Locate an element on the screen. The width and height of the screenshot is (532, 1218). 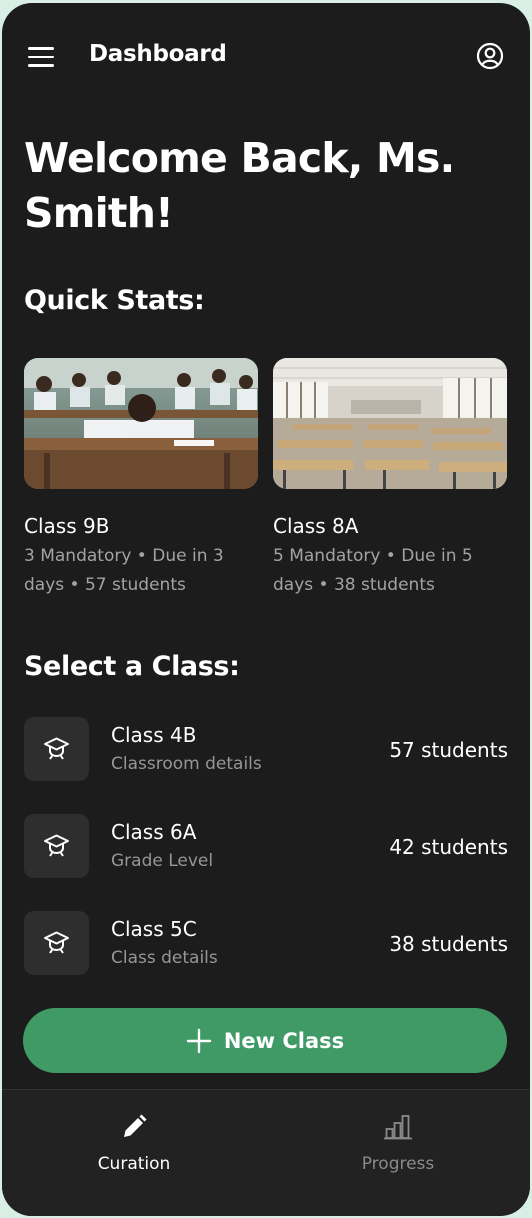
page-title: Dashboard is located at coordinates (158, 54).